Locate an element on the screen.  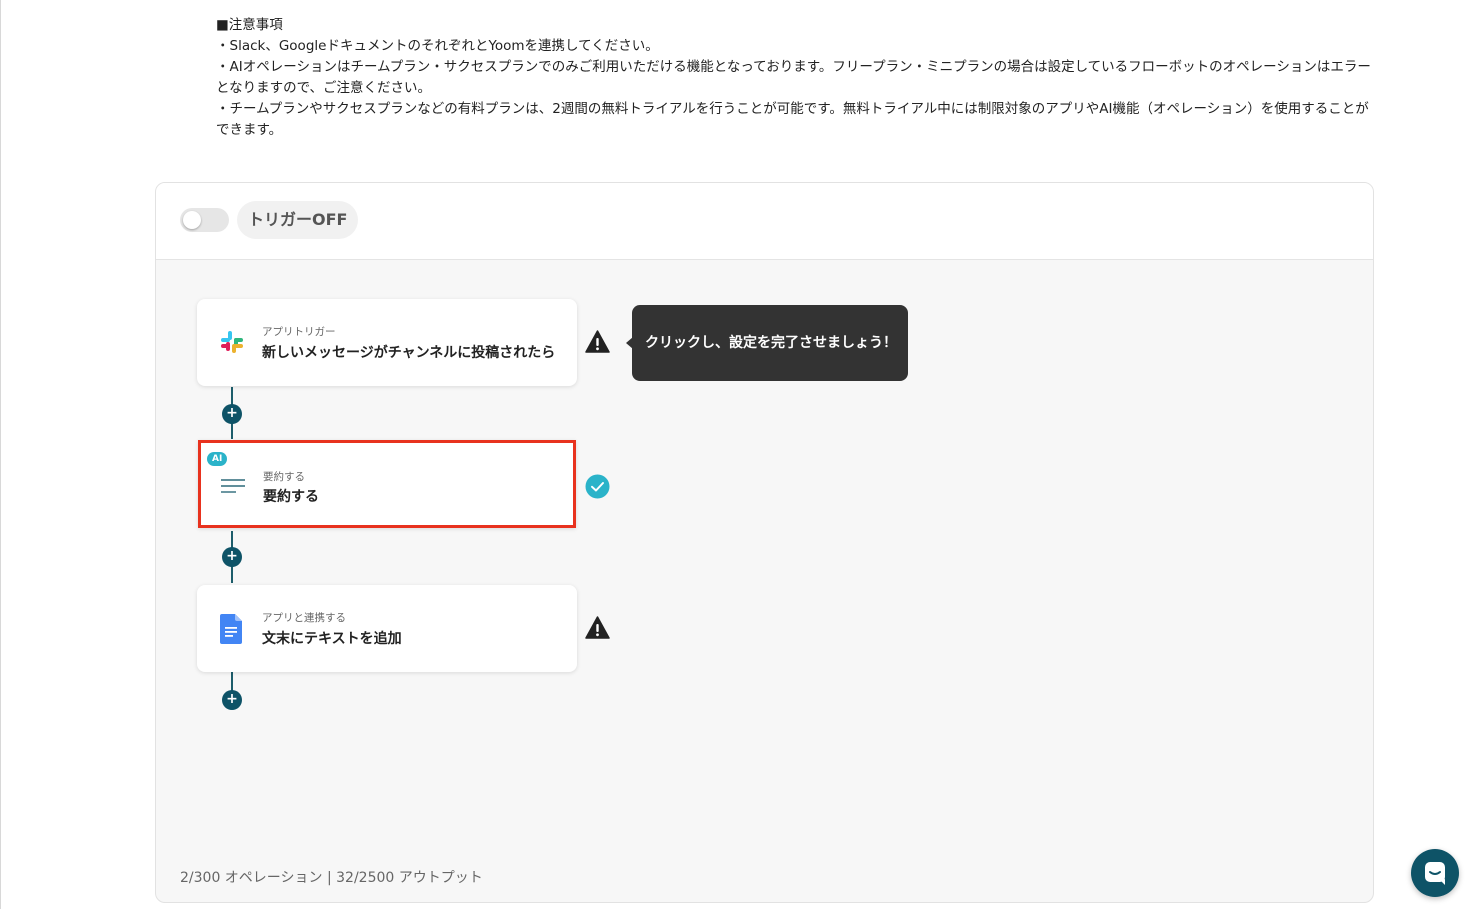
left-border is located at coordinates (0, 454).